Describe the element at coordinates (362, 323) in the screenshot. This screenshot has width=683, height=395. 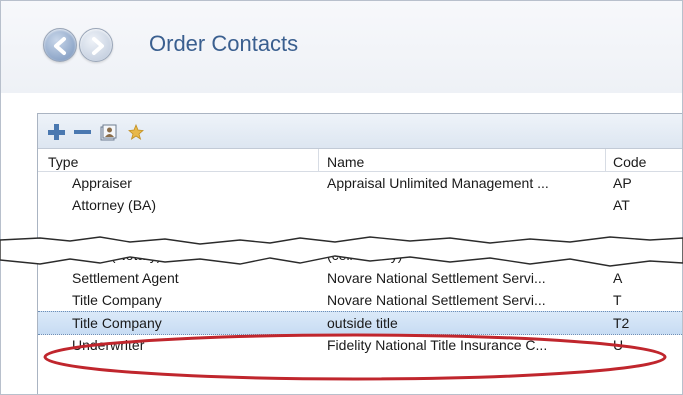
I see `cell-name: outside title` at that location.